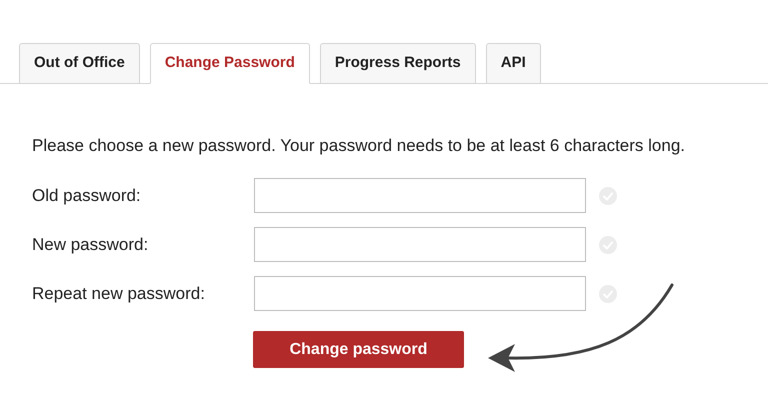 Image resolution: width=768 pixels, height=411 pixels. I want to click on field-label: New password:, so click(91, 245).